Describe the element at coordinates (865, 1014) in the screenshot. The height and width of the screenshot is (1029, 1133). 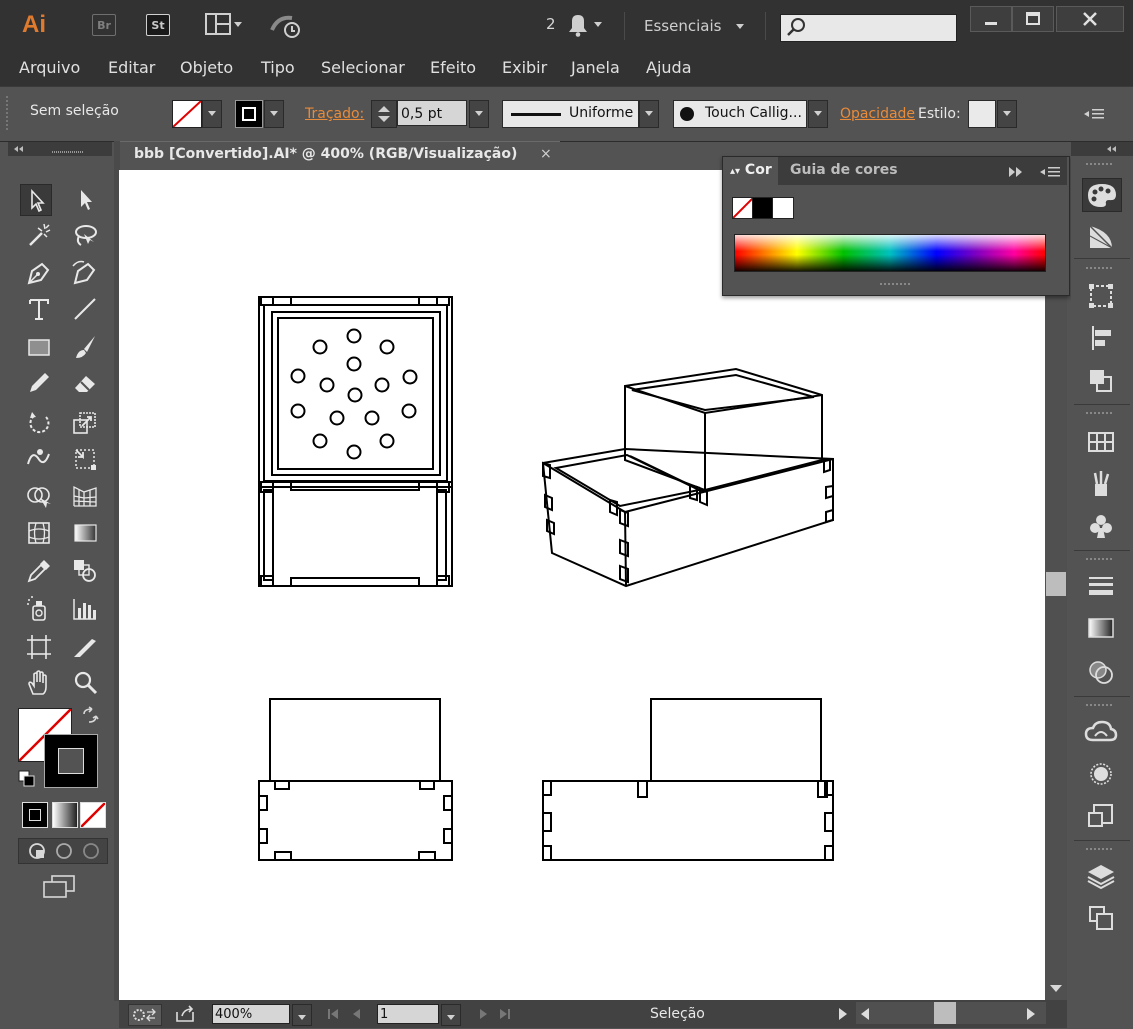
I see `scroll-left-icon` at that location.